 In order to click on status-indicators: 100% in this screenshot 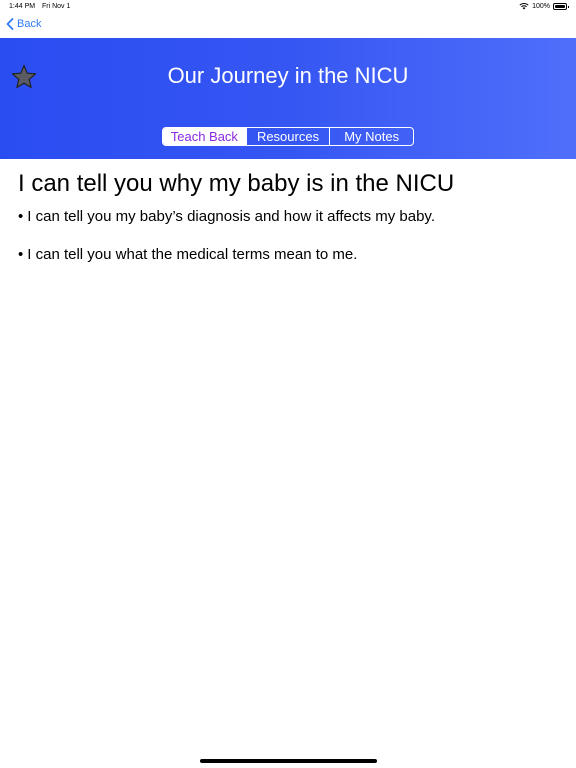, I will do `click(544, 6)`.